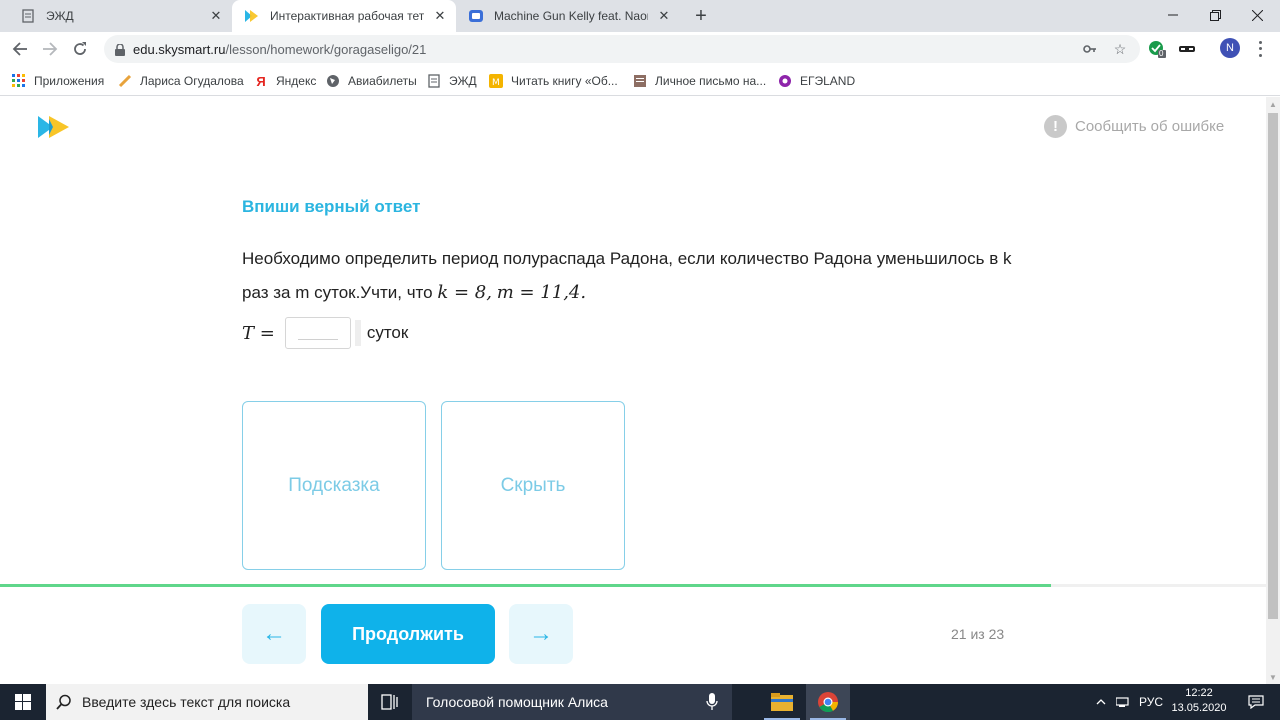 This screenshot has width=1280, height=720. What do you see at coordinates (1124, 702) in the screenshot?
I see `network-icon` at bounding box center [1124, 702].